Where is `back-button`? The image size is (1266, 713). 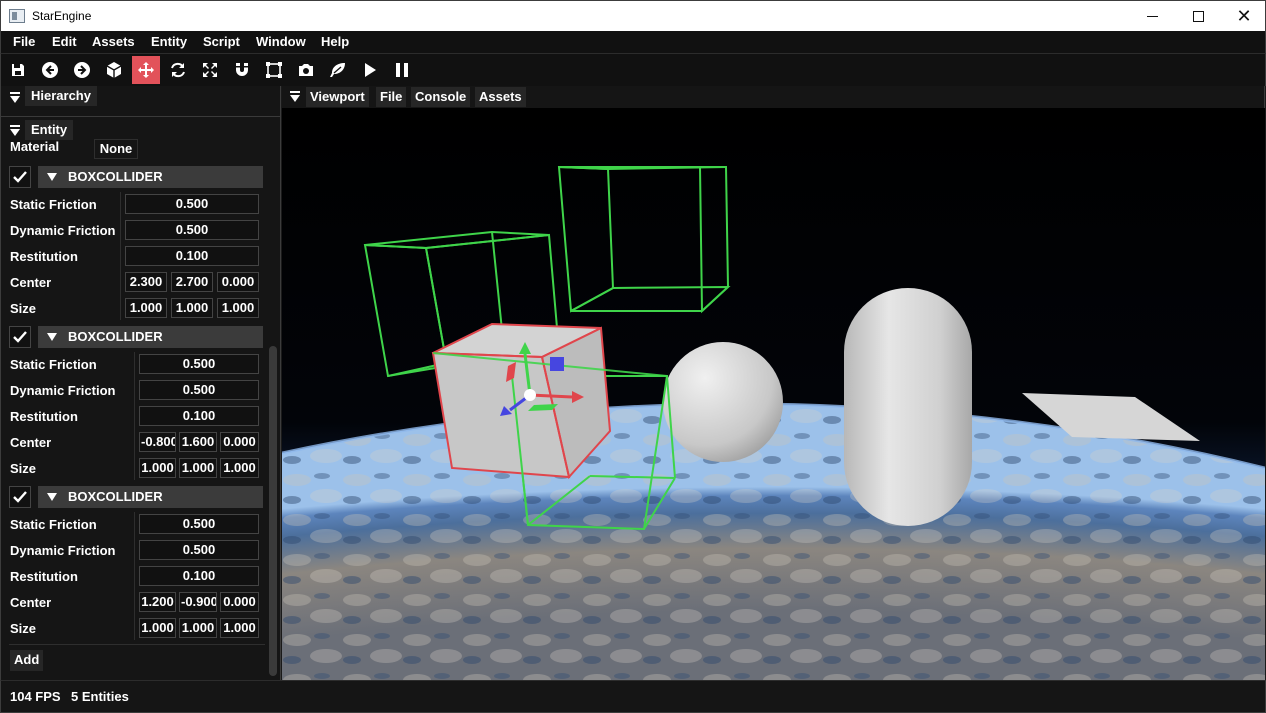
back-button is located at coordinates (50, 70).